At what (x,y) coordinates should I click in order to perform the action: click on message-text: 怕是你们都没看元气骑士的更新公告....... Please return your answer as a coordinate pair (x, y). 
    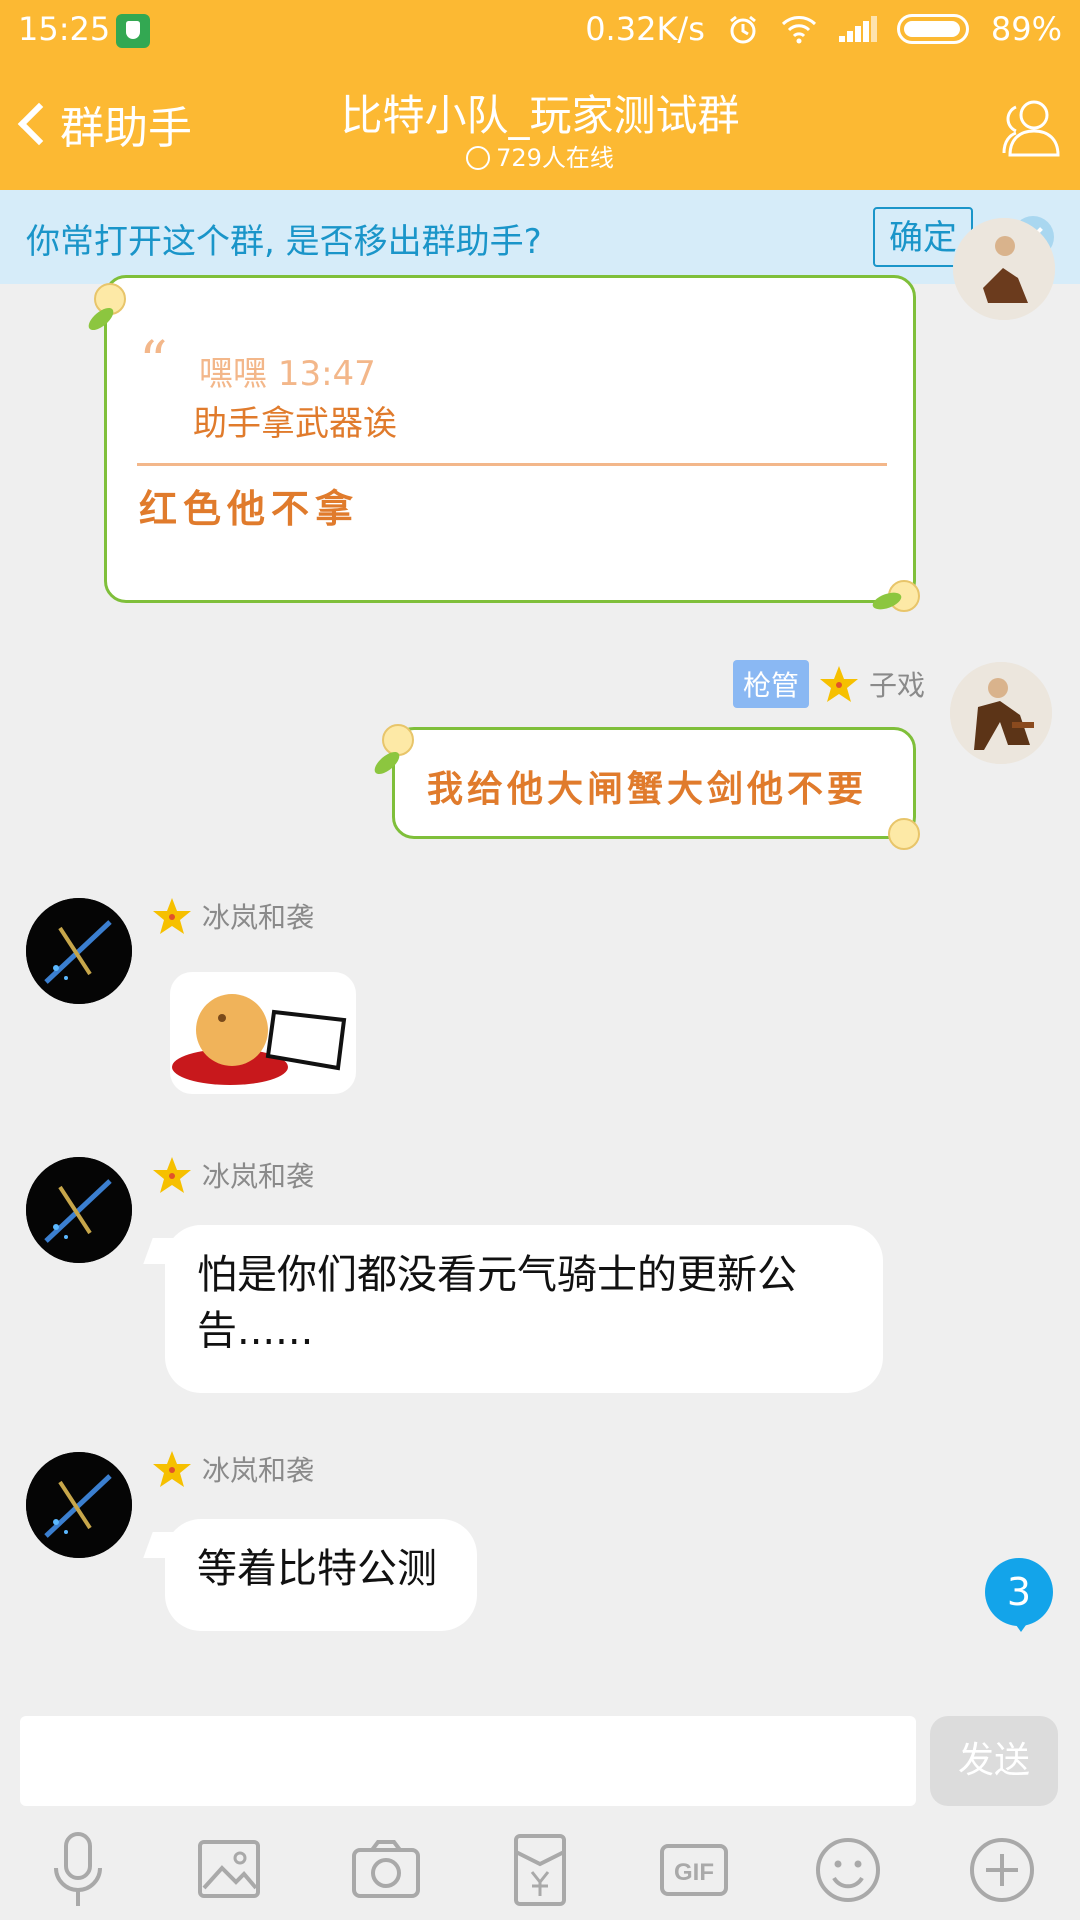
    Looking at the image, I should click on (497, 1303).